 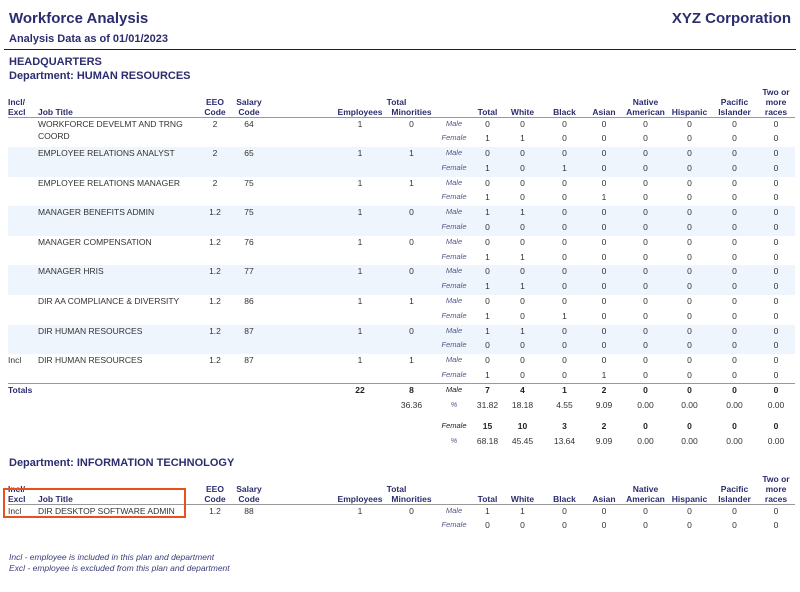 What do you see at coordinates (249, 511) in the screenshot?
I see `salary-code: 88` at bounding box center [249, 511].